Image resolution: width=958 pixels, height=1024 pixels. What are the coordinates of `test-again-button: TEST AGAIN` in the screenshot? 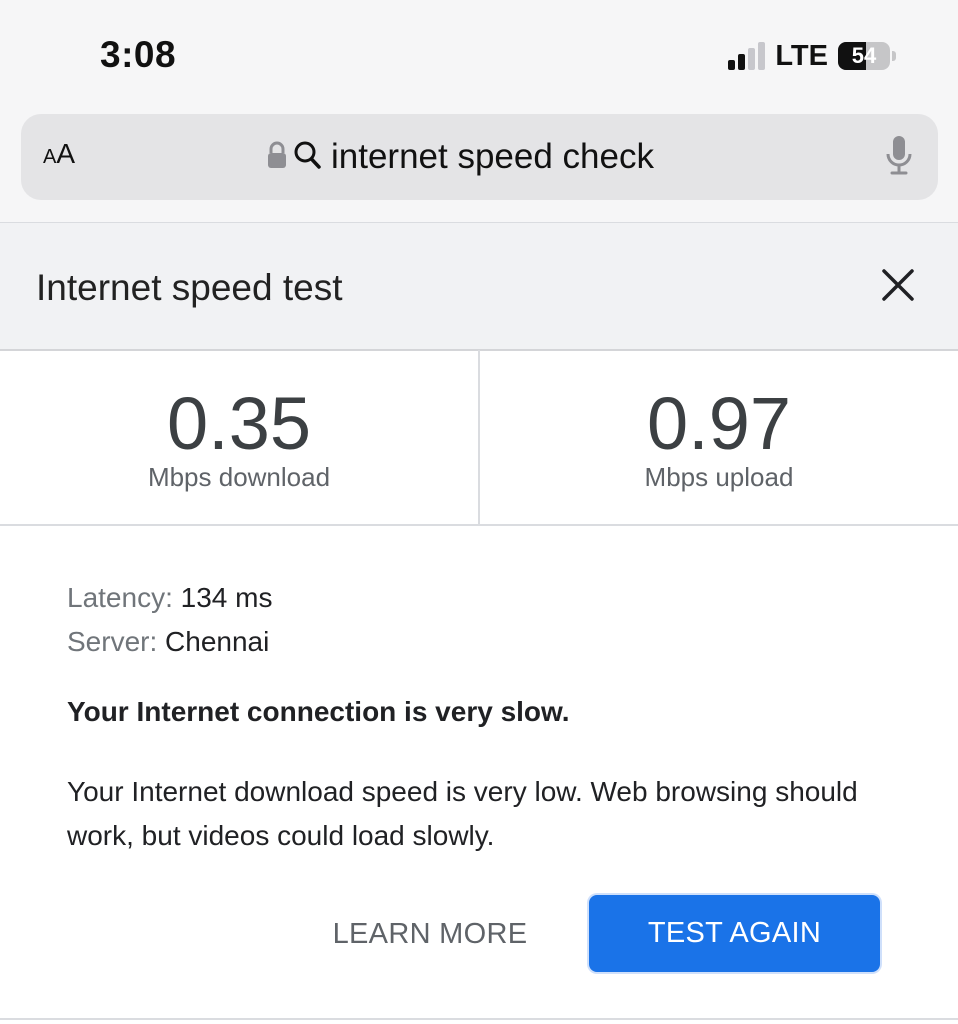 It's located at (734, 933).